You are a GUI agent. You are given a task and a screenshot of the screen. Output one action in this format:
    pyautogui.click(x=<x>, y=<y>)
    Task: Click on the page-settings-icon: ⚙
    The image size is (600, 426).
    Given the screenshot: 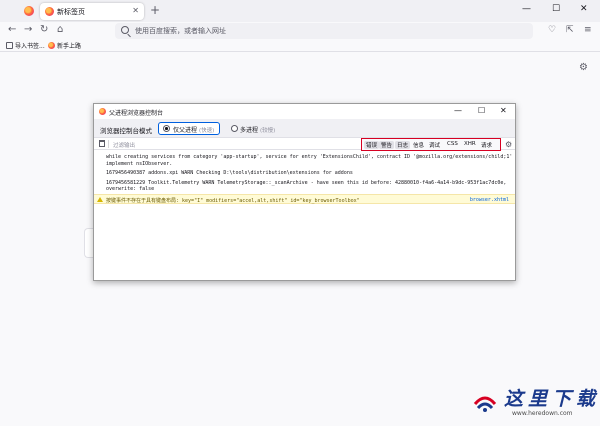 What is the action you would take?
    pyautogui.click(x=583, y=67)
    